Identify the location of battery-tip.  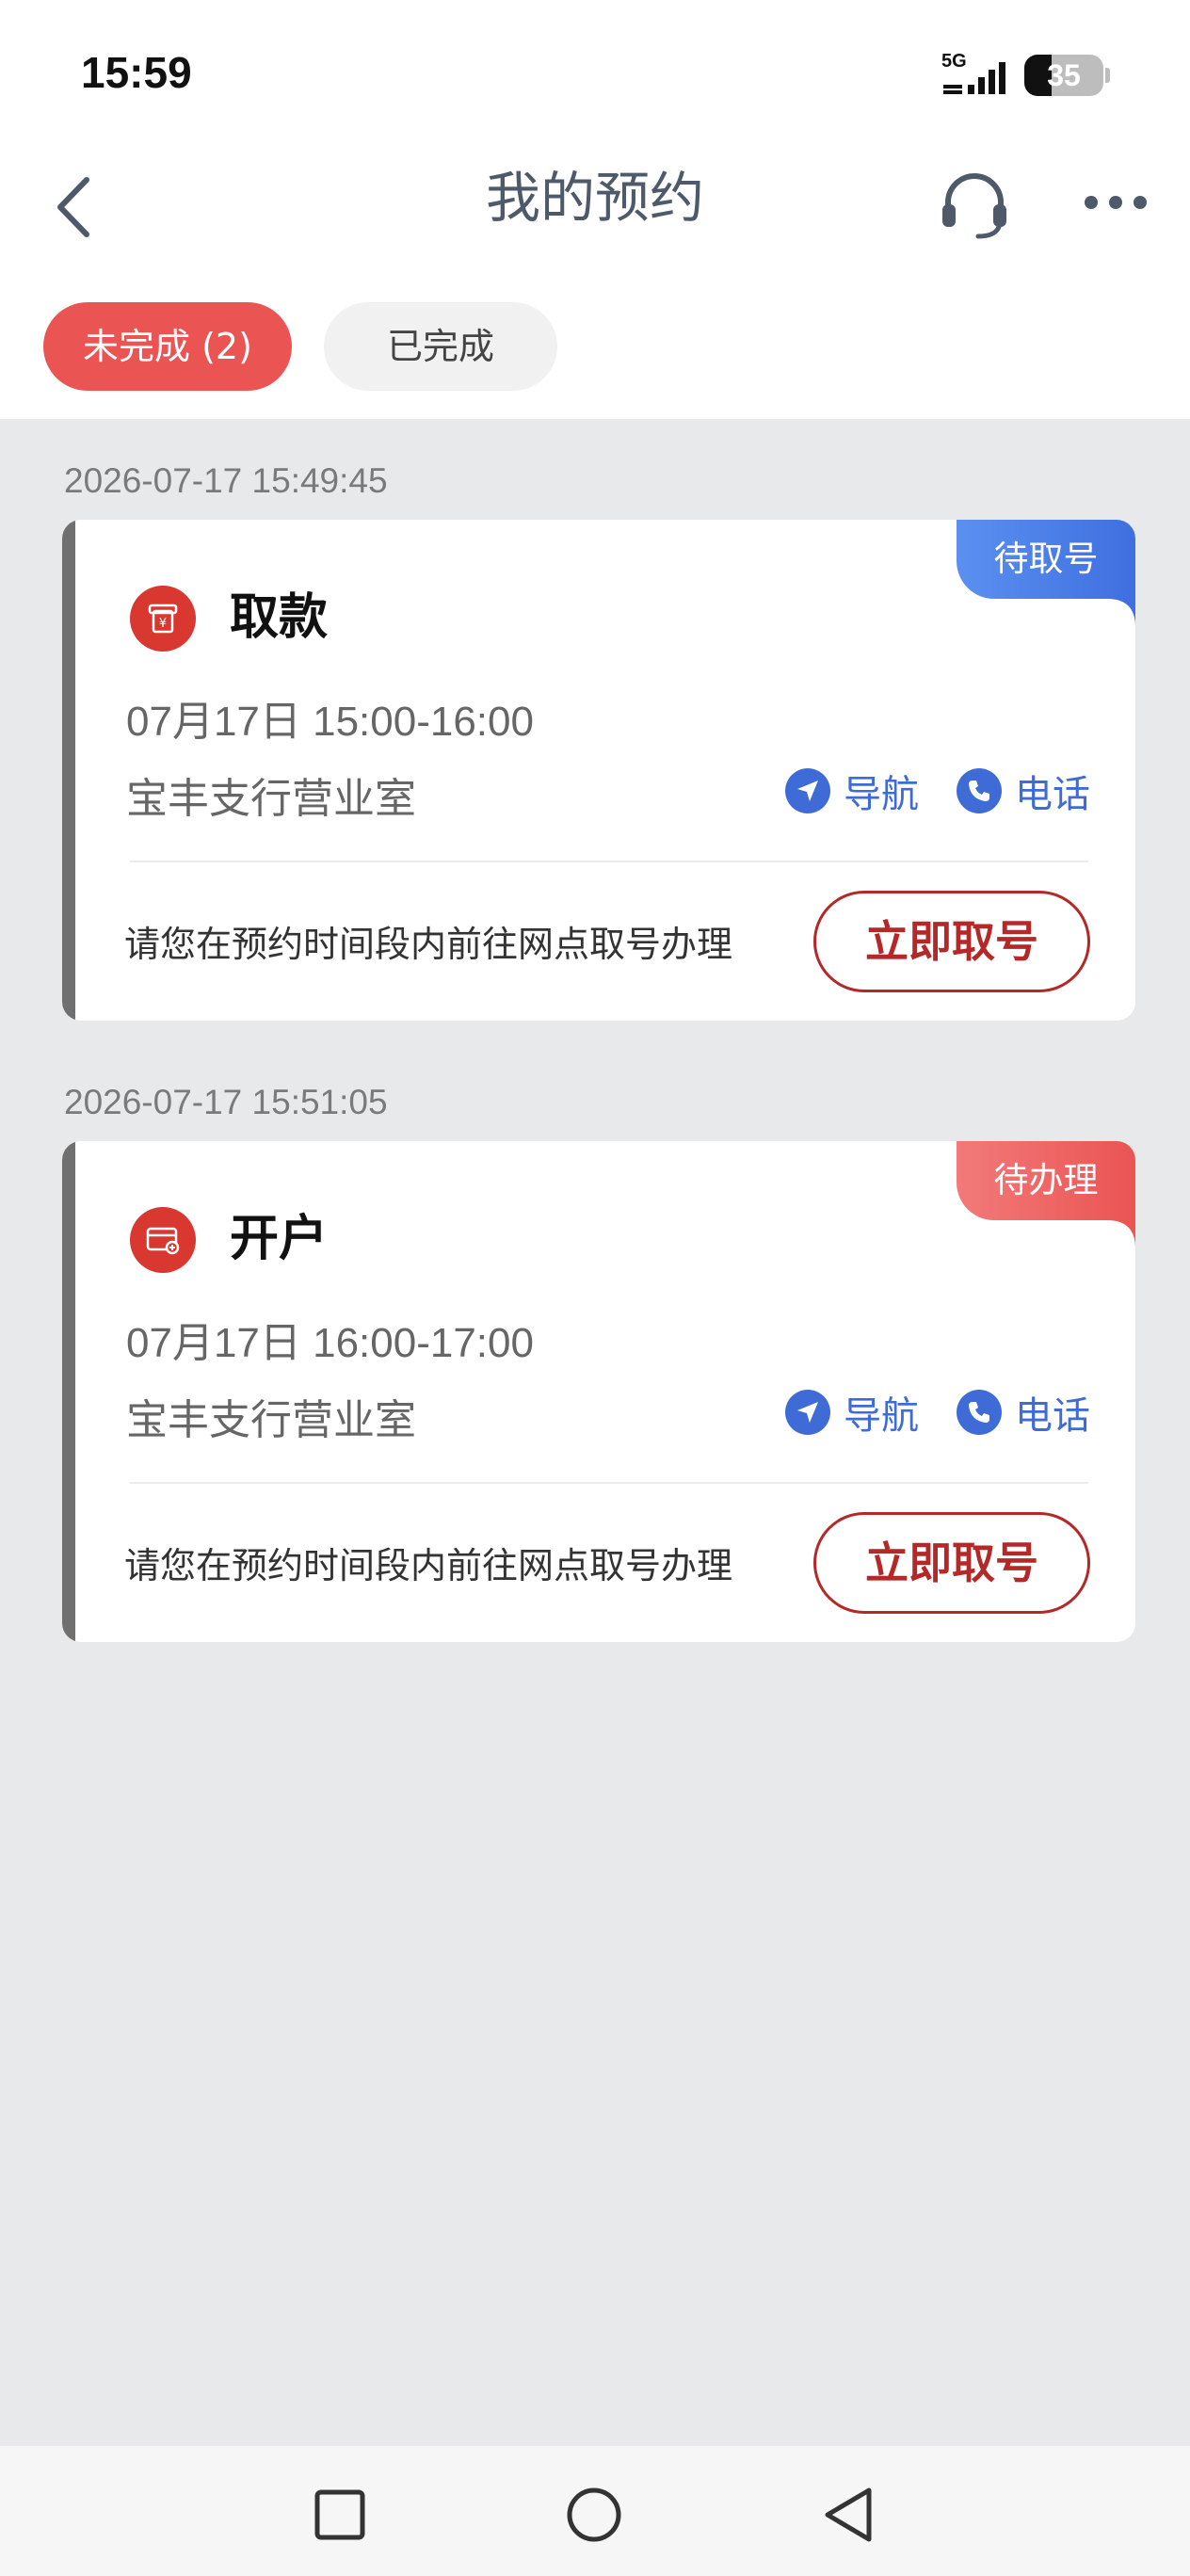
(1107, 75).